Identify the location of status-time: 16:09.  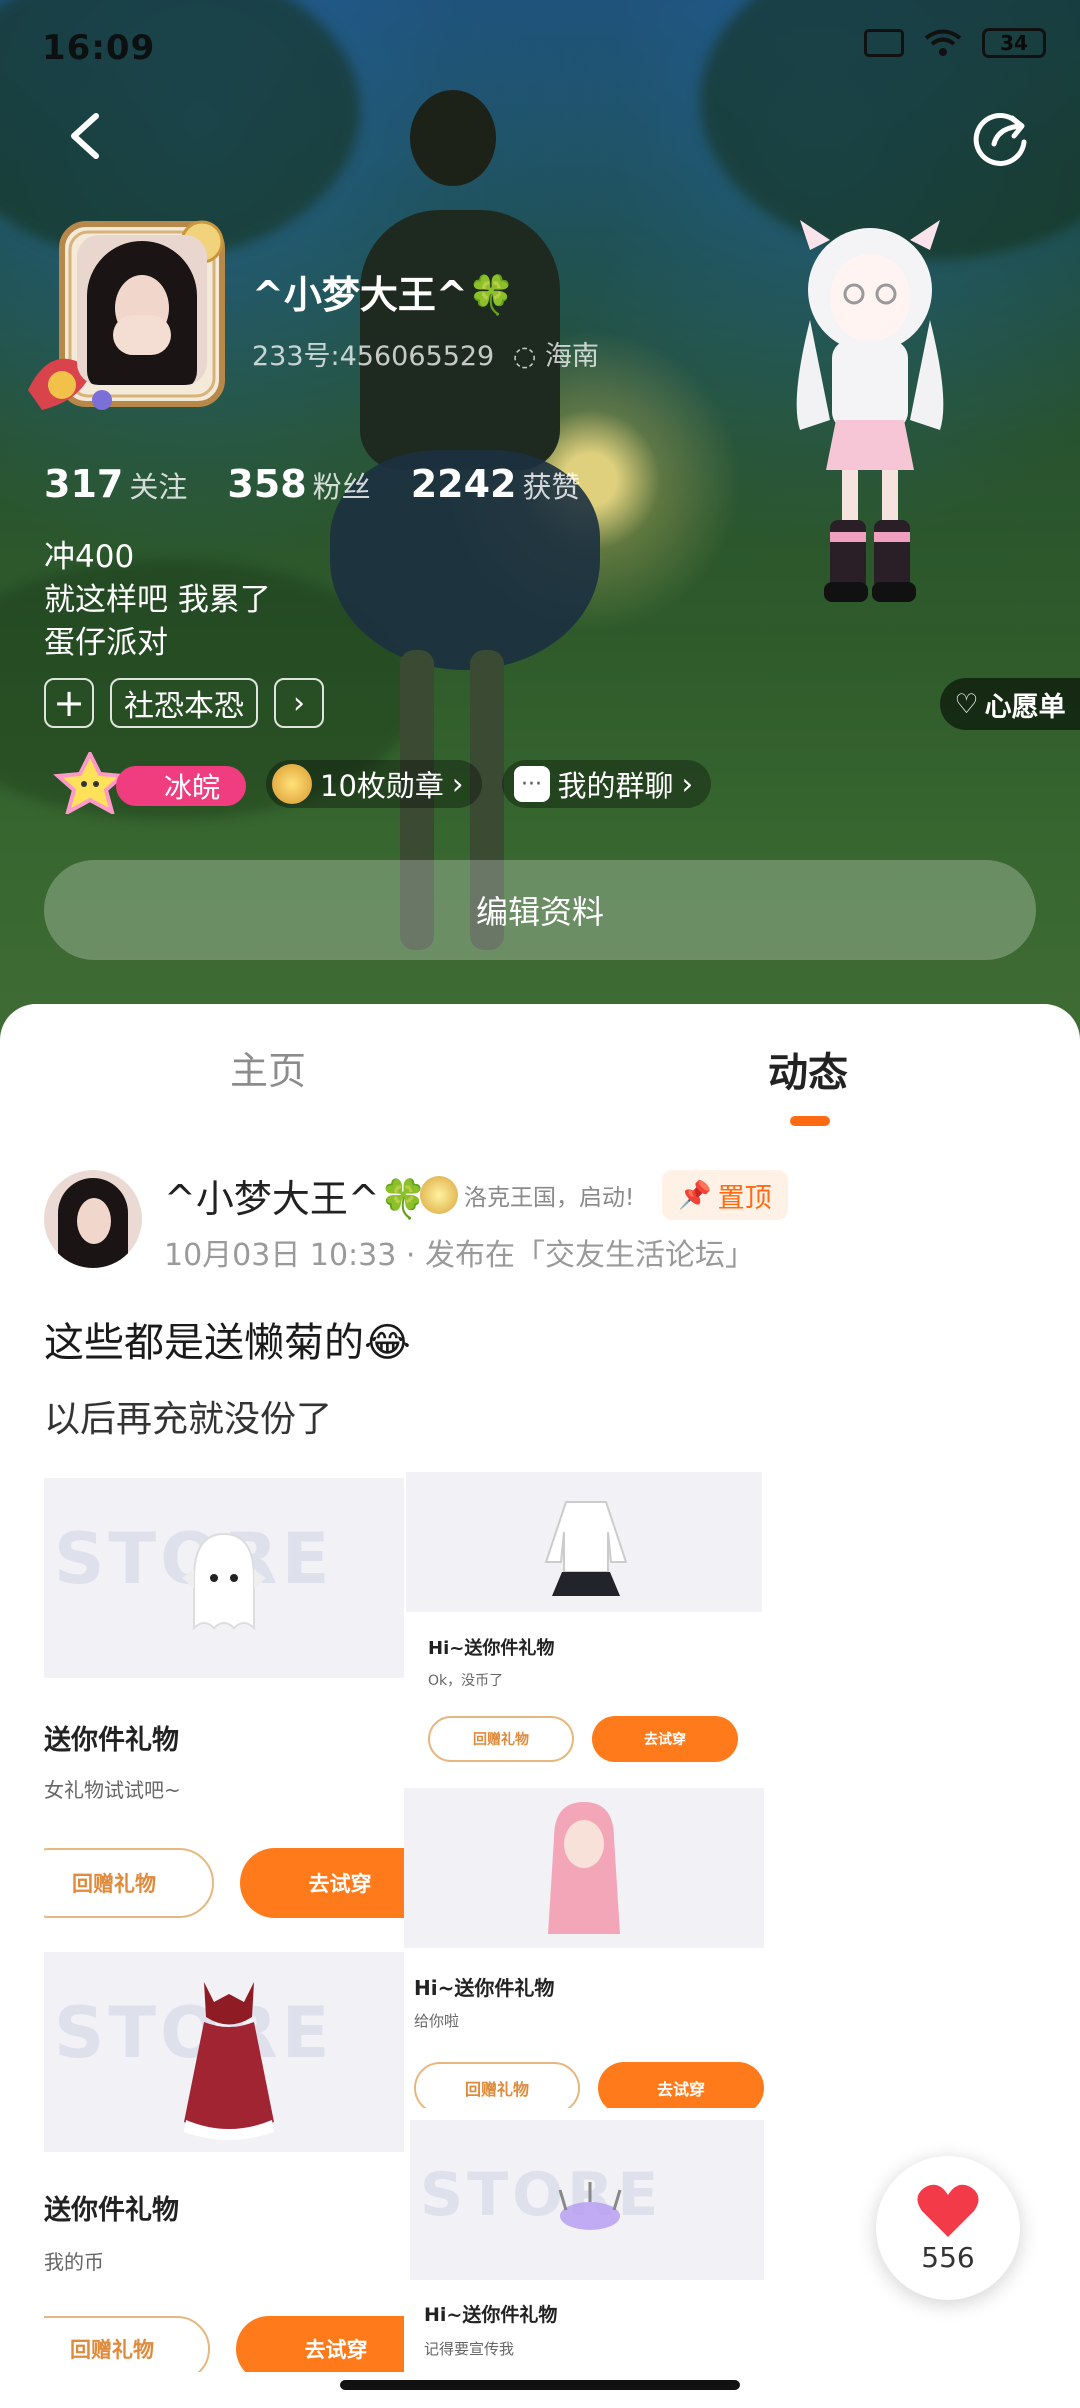
(99, 48).